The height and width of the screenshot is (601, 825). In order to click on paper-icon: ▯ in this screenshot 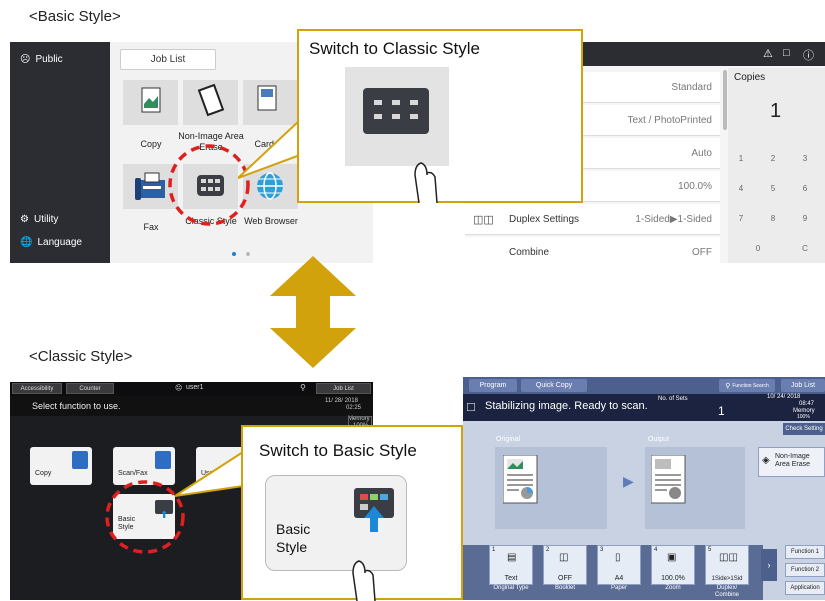, I will do `click(618, 557)`.